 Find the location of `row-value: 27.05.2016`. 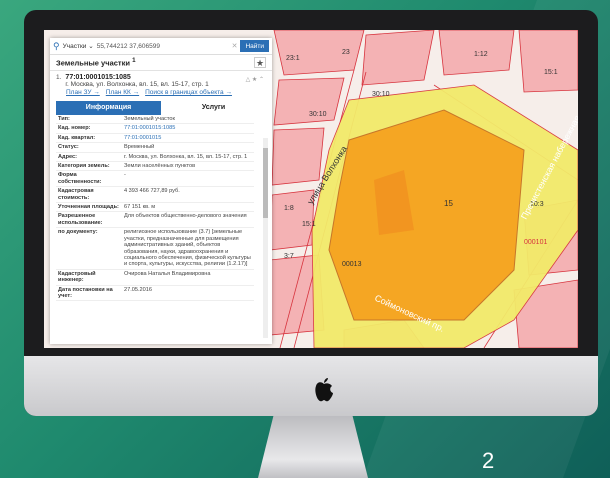

row-value: 27.05.2016 is located at coordinates (188, 293).